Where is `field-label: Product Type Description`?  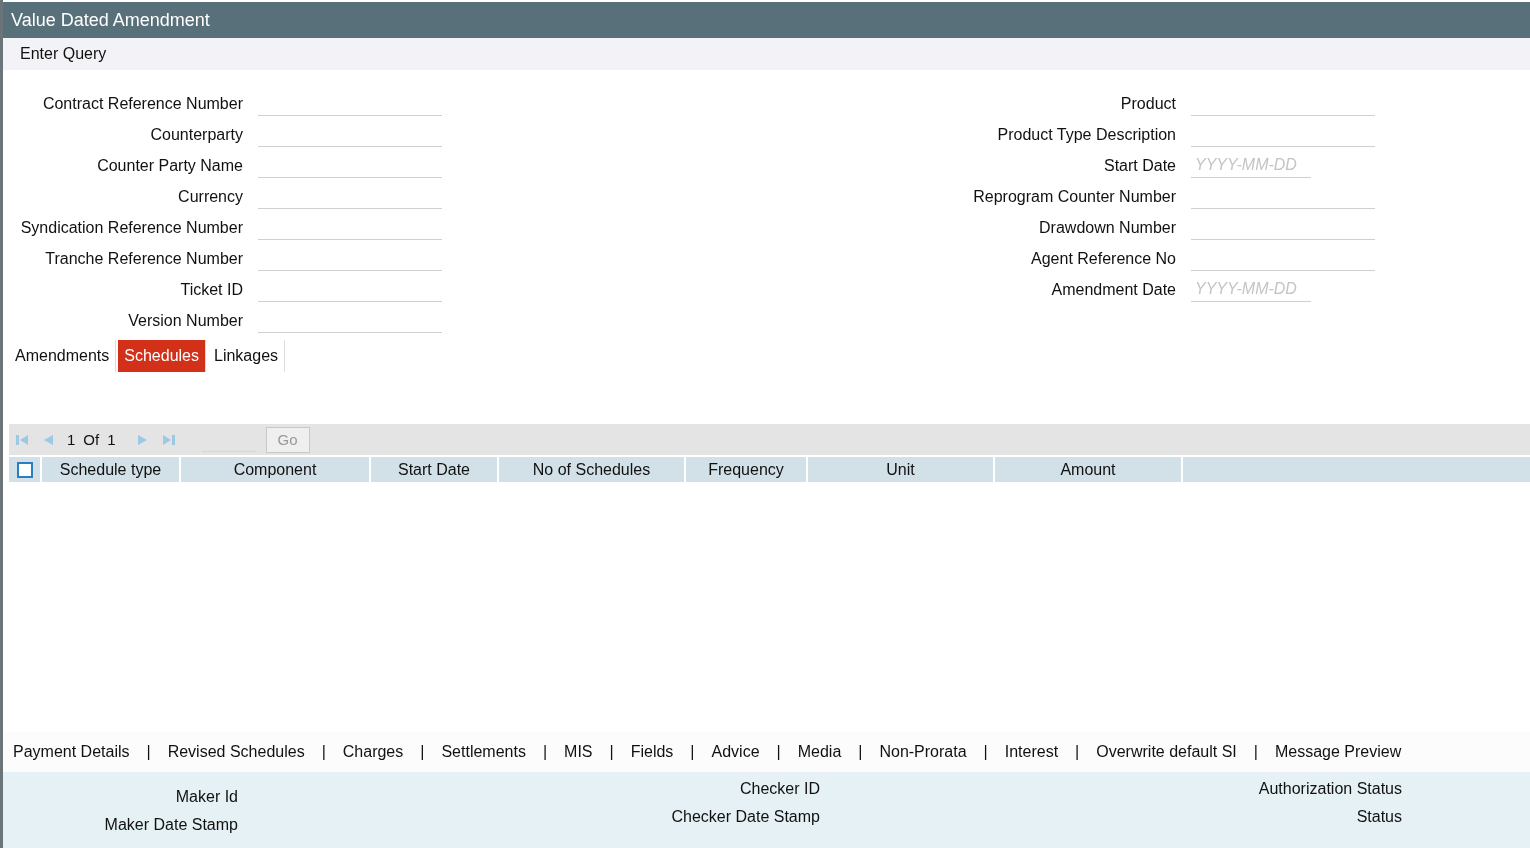 field-label: Product Type Description is located at coordinates (1086, 134).